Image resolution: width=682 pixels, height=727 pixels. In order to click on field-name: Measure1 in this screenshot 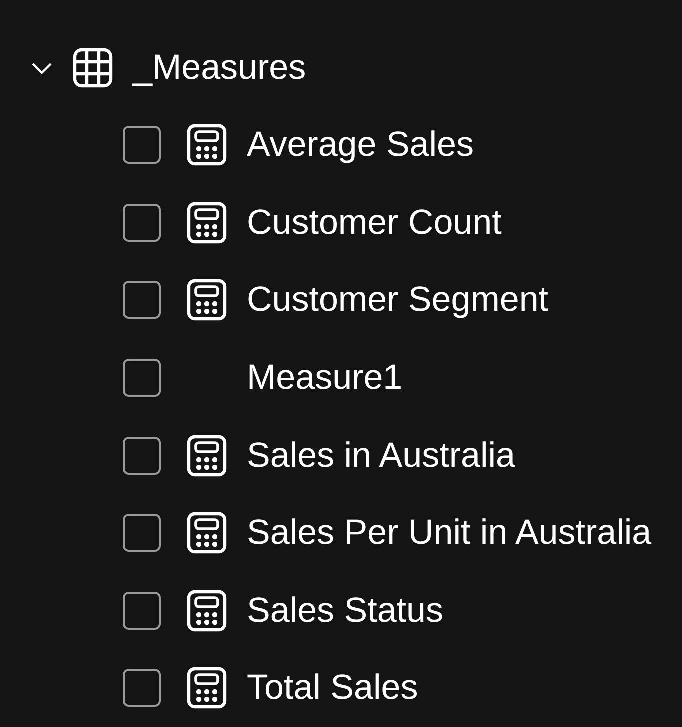, I will do `click(325, 378)`.